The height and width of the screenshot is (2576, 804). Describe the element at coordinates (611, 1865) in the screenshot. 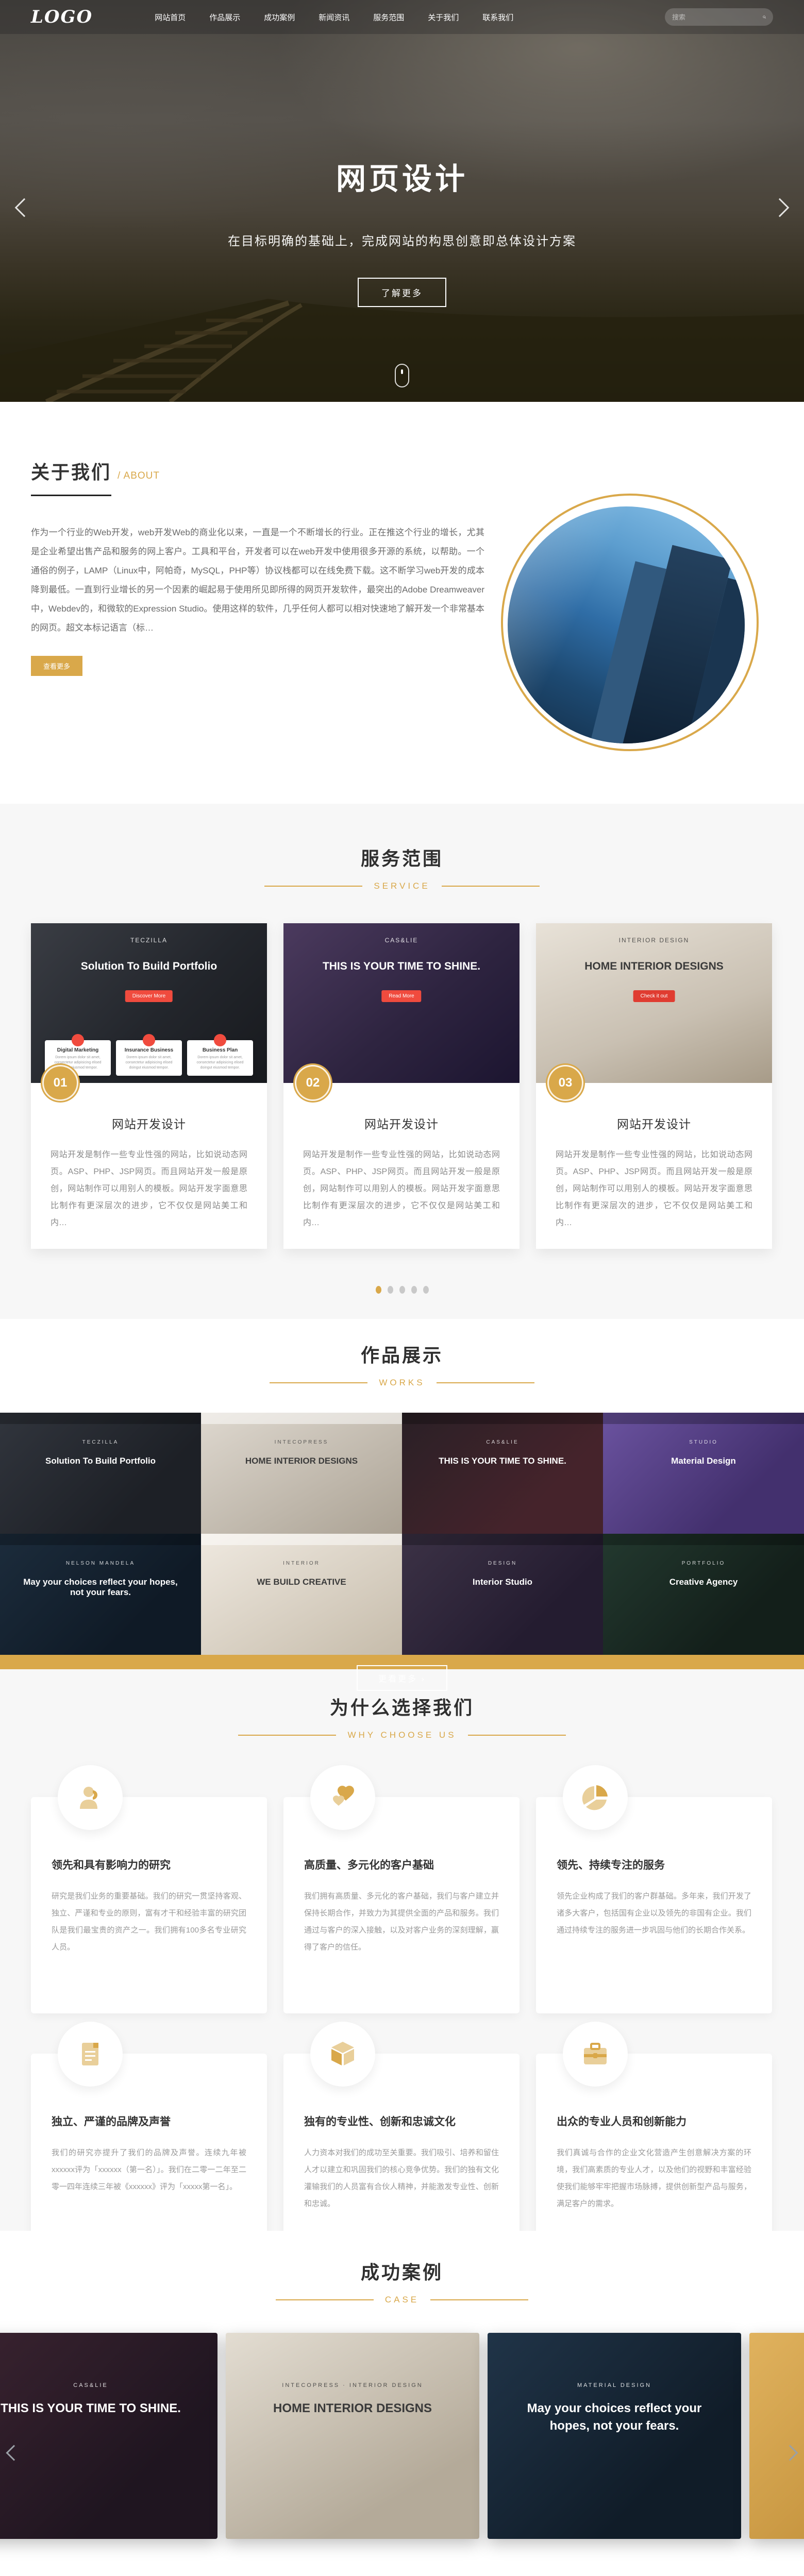

I see `why-card-title: 领先、持续专注的服务` at that location.